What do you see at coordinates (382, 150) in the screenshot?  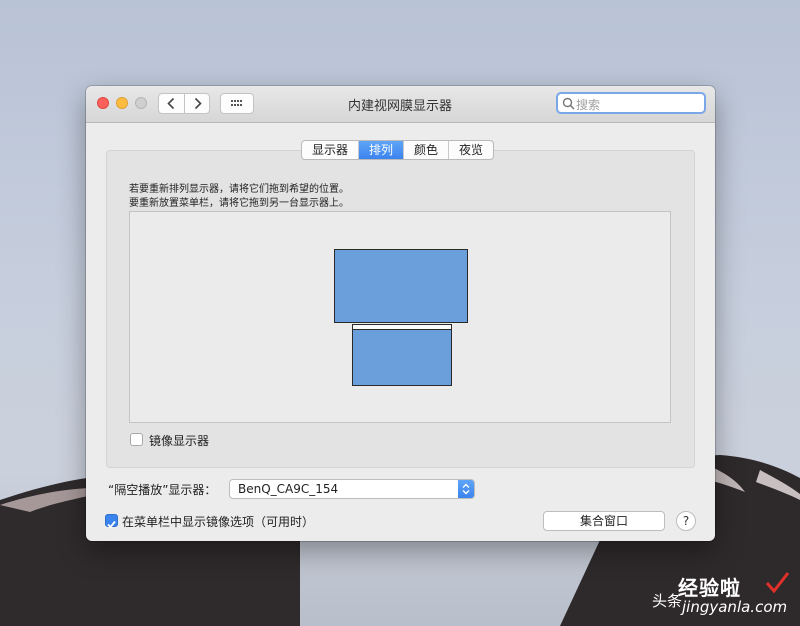 I see `tab-arrangement: 排列` at bounding box center [382, 150].